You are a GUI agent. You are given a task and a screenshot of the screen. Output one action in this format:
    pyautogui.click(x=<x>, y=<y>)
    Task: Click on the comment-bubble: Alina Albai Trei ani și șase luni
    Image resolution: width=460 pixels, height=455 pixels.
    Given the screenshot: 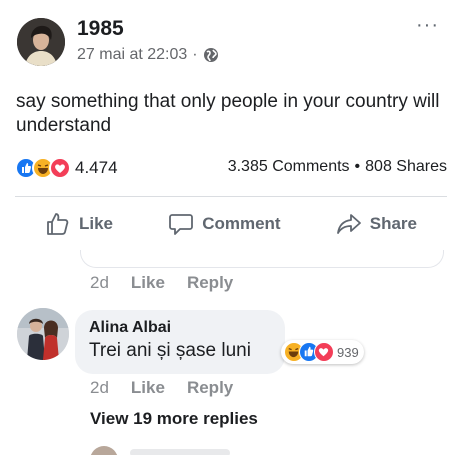 What is the action you would take?
    pyautogui.click(x=180, y=342)
    